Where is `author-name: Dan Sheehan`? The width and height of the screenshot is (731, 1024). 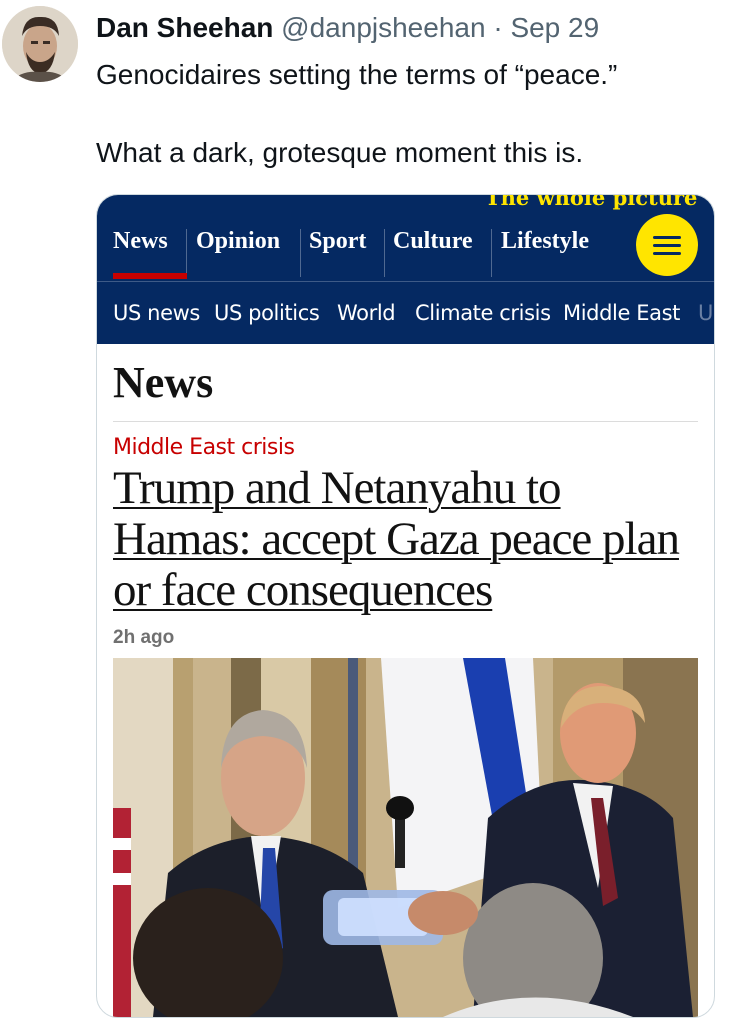
author-name: Dan Sheehan is located at coordinates (184, 27).